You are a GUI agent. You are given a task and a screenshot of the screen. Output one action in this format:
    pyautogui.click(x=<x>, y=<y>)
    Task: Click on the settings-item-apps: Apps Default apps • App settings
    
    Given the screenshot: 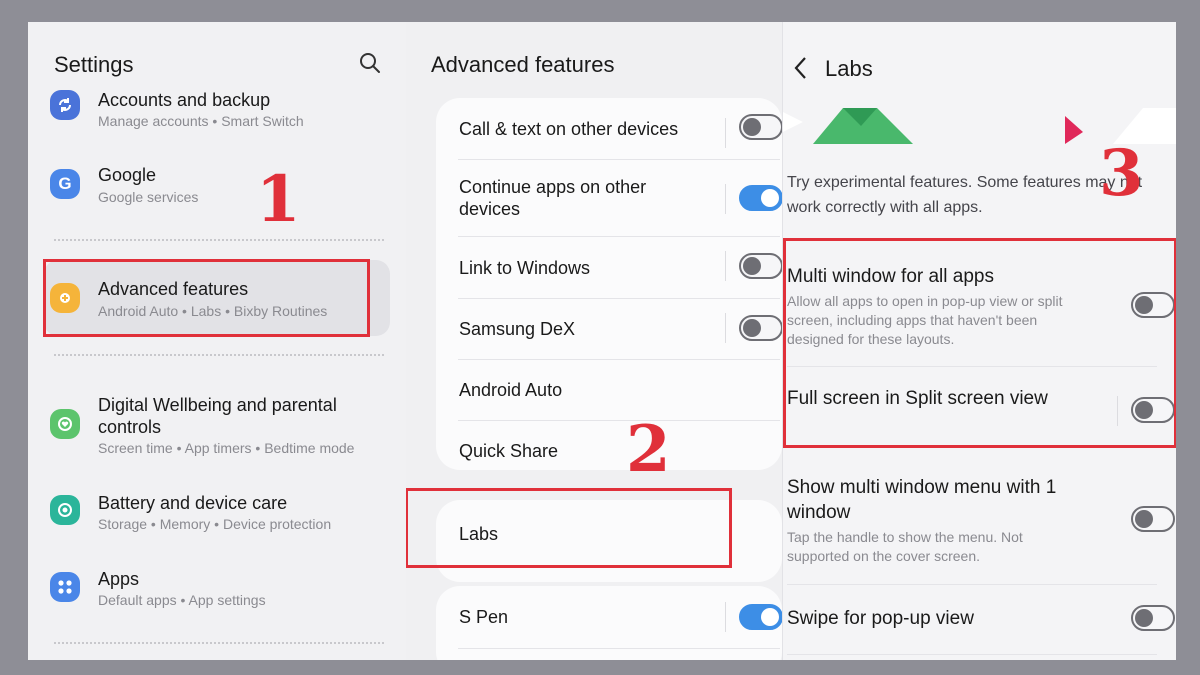 What is the action you would take?
    pyautogui.click(x=217, y=591)
    